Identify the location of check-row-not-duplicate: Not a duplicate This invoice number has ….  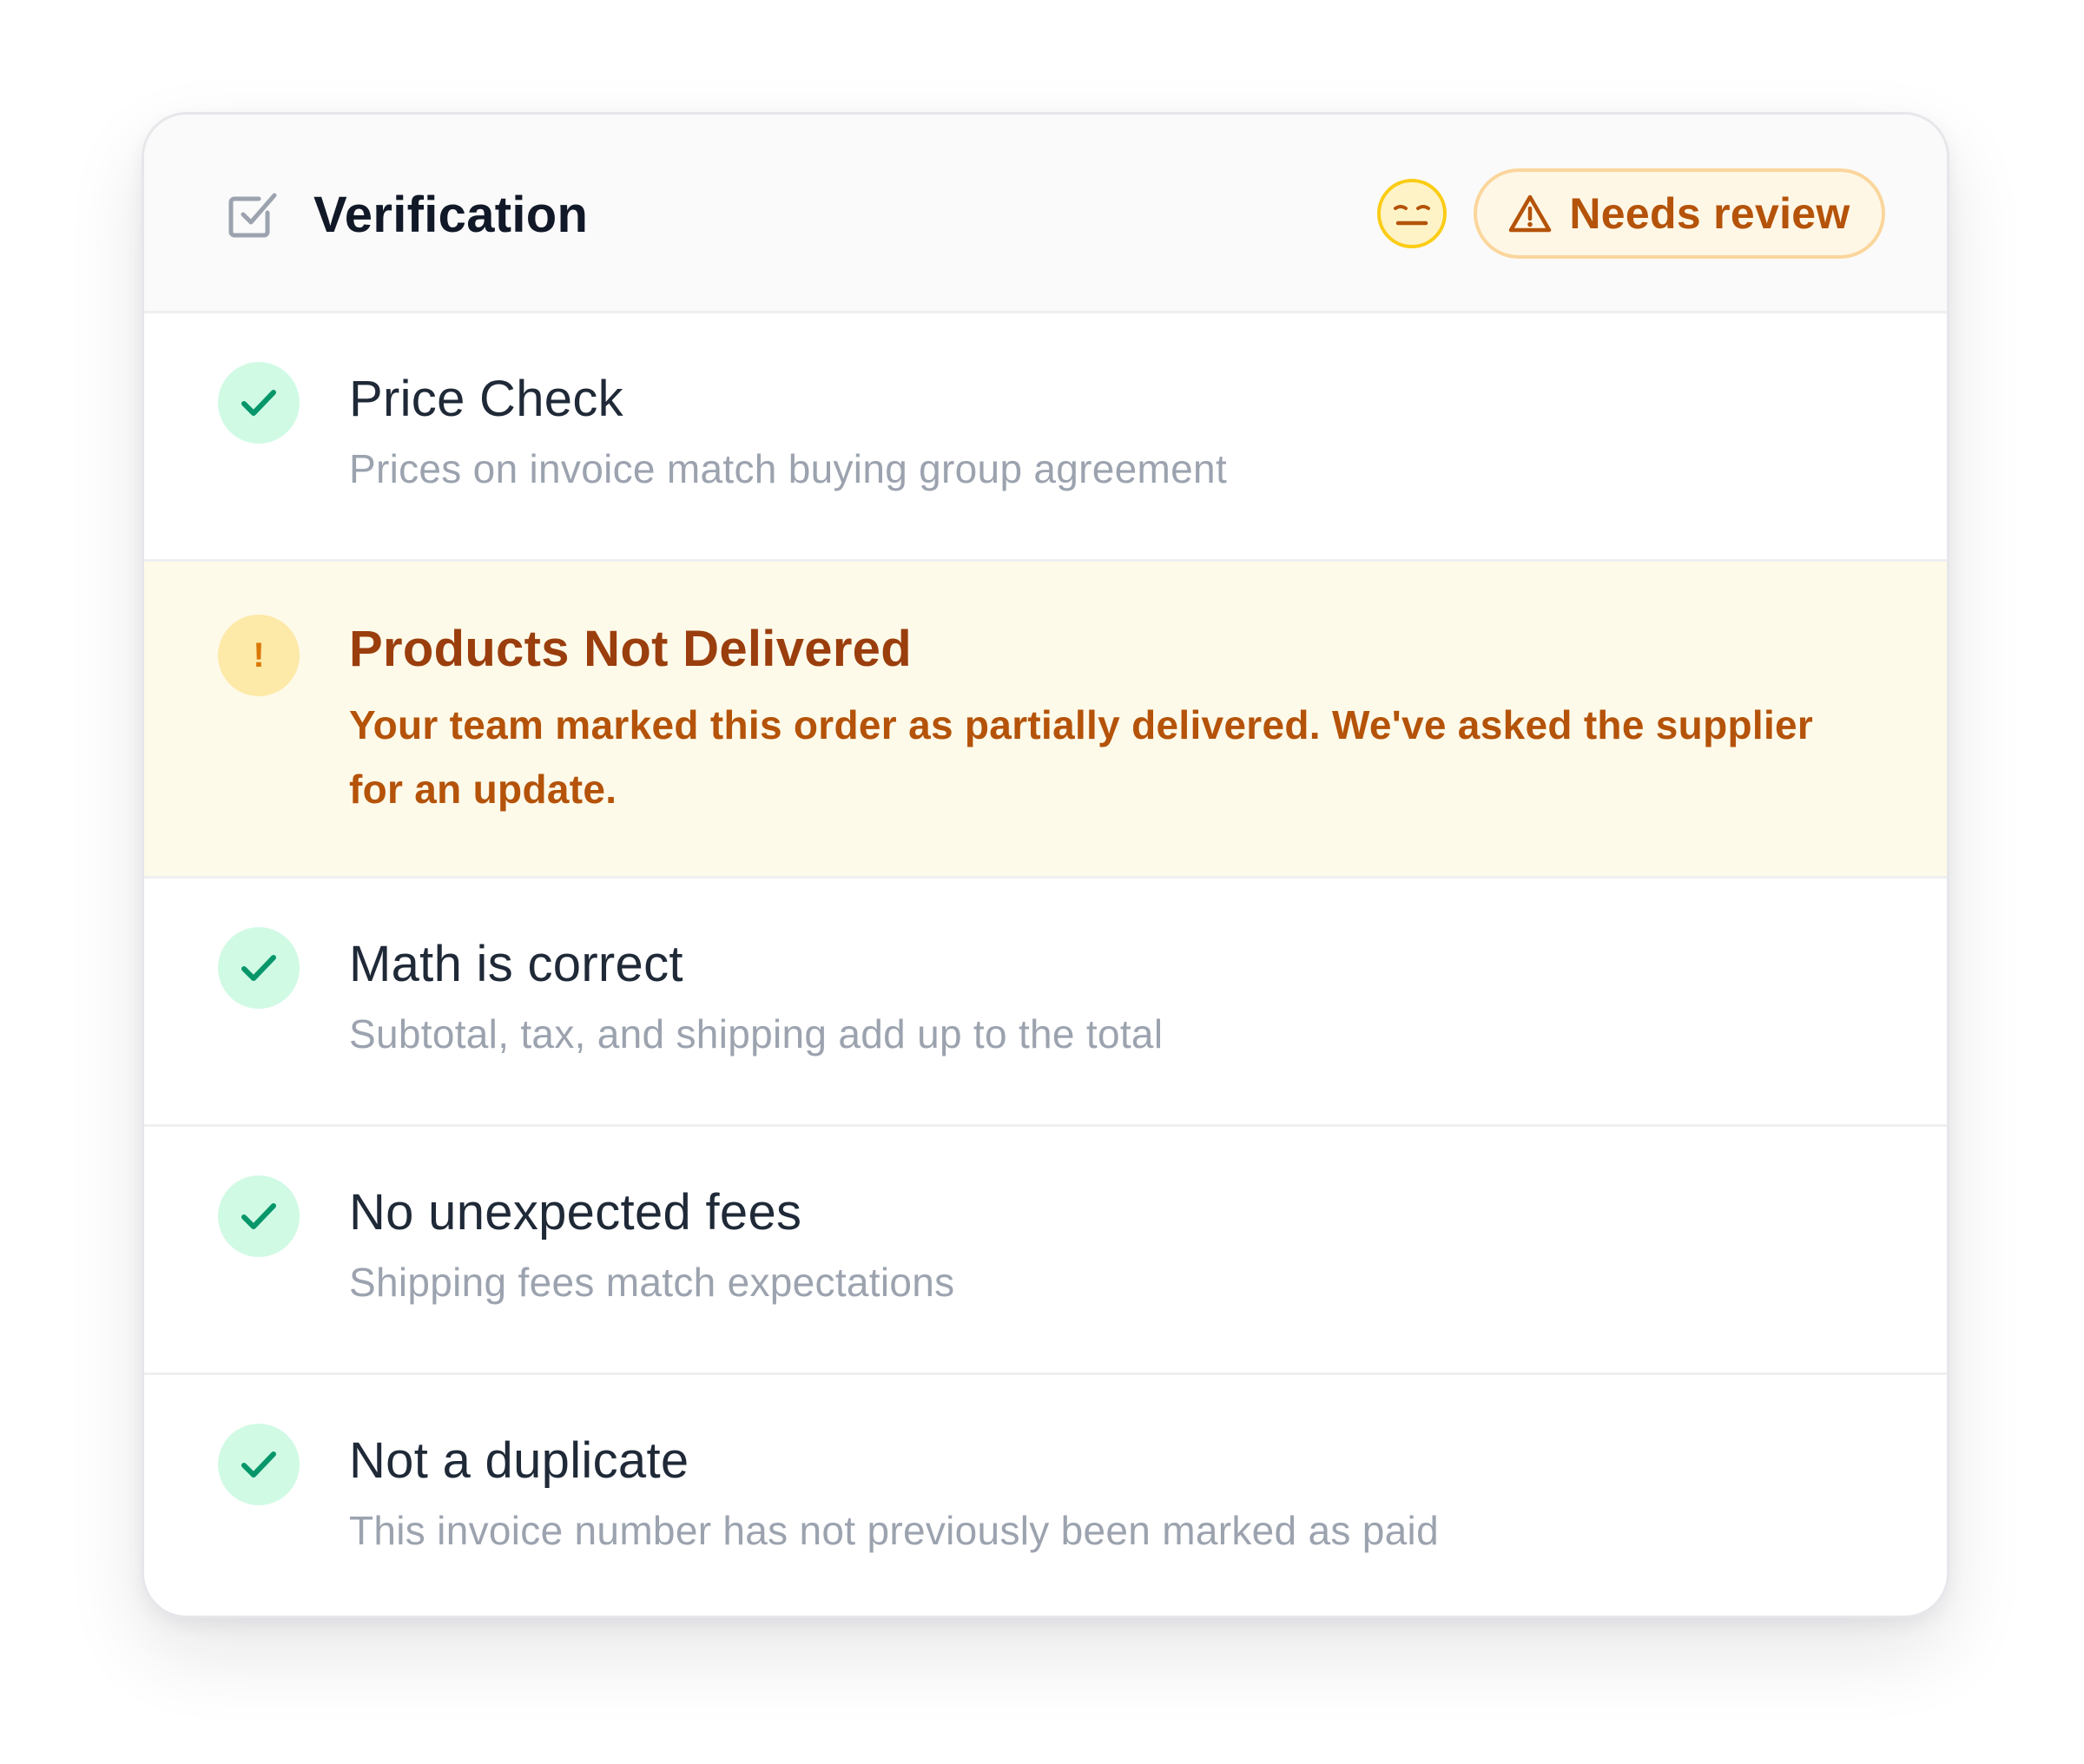
(1045, 1495).